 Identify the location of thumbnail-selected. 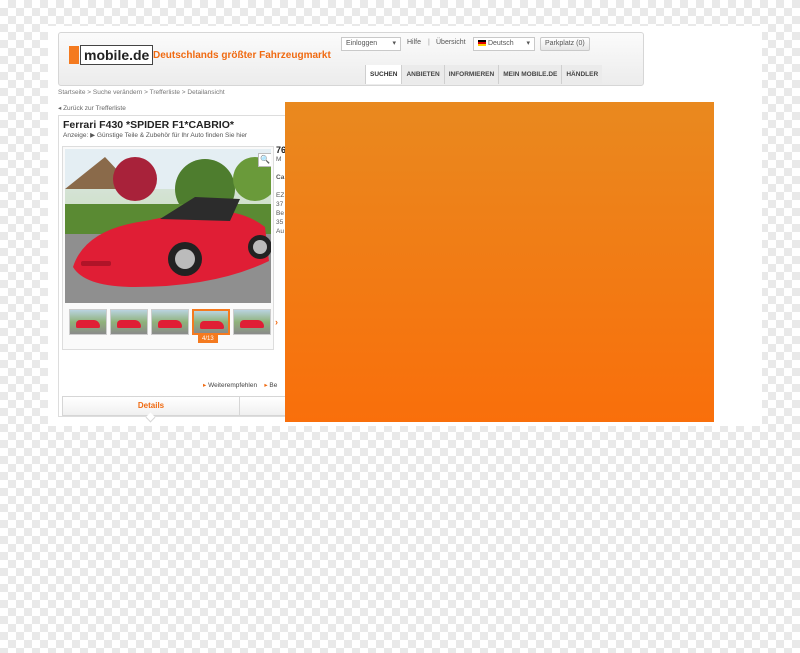
(211, 322).